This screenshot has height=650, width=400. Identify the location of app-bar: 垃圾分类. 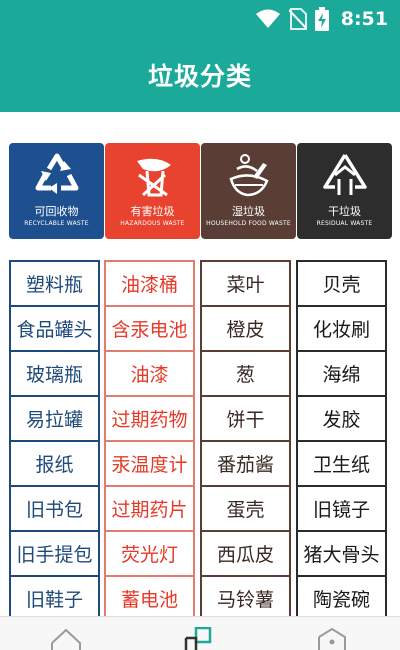
(200, 75).